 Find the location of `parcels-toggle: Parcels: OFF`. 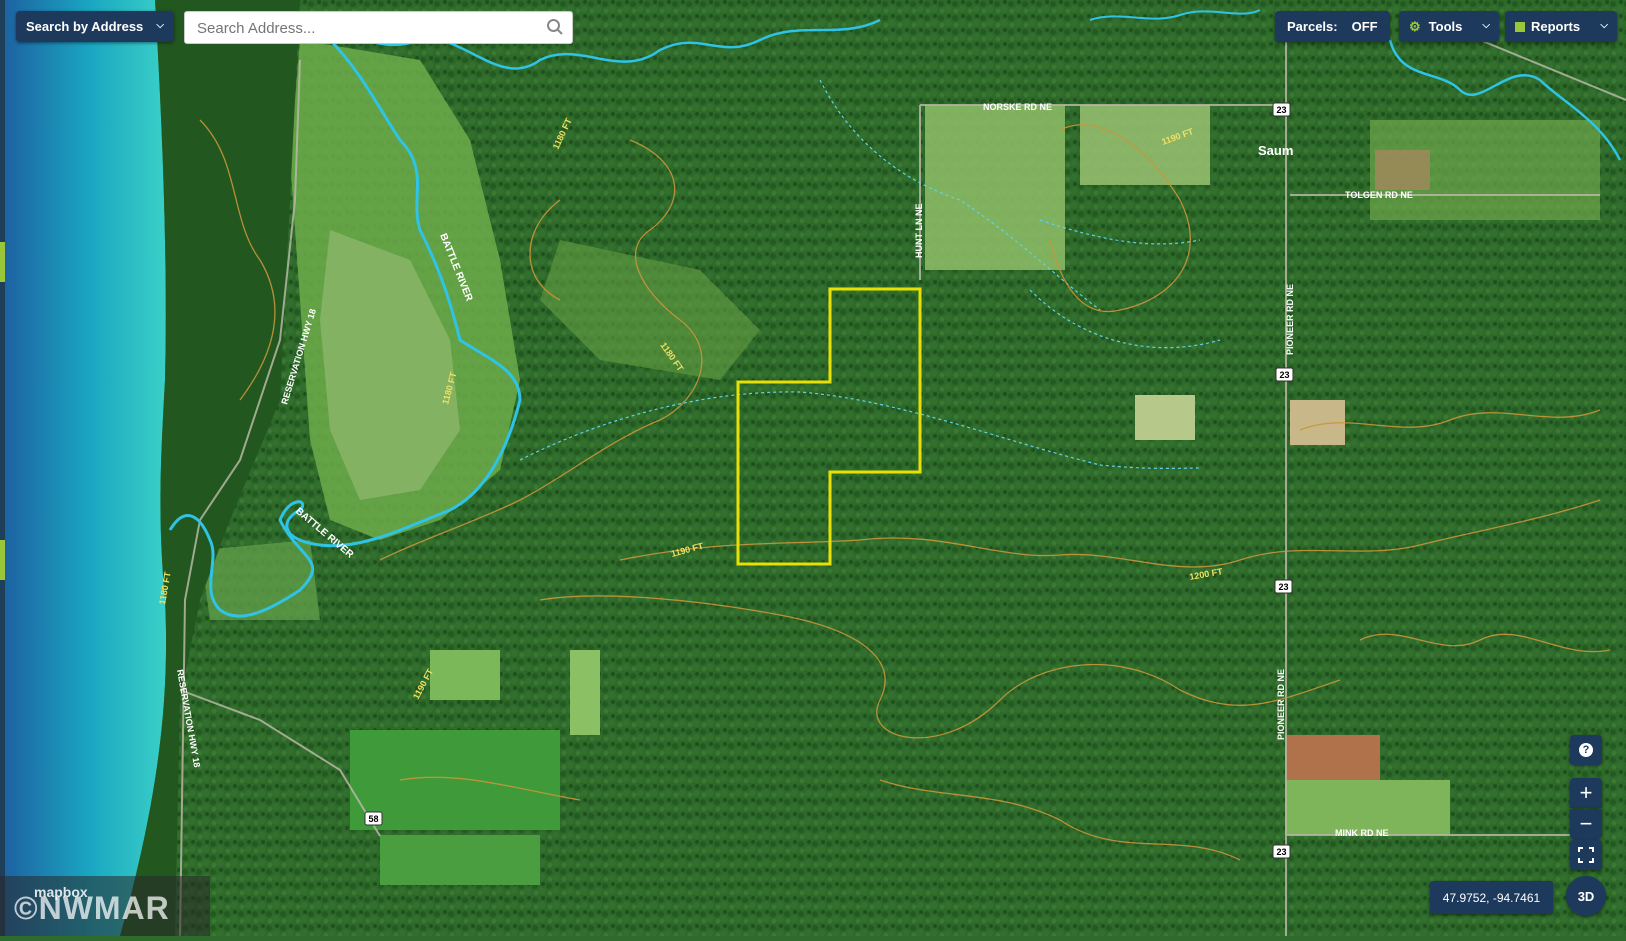

parcels-toggle: Parcels: OFF is located at coordinates (1332, 26).